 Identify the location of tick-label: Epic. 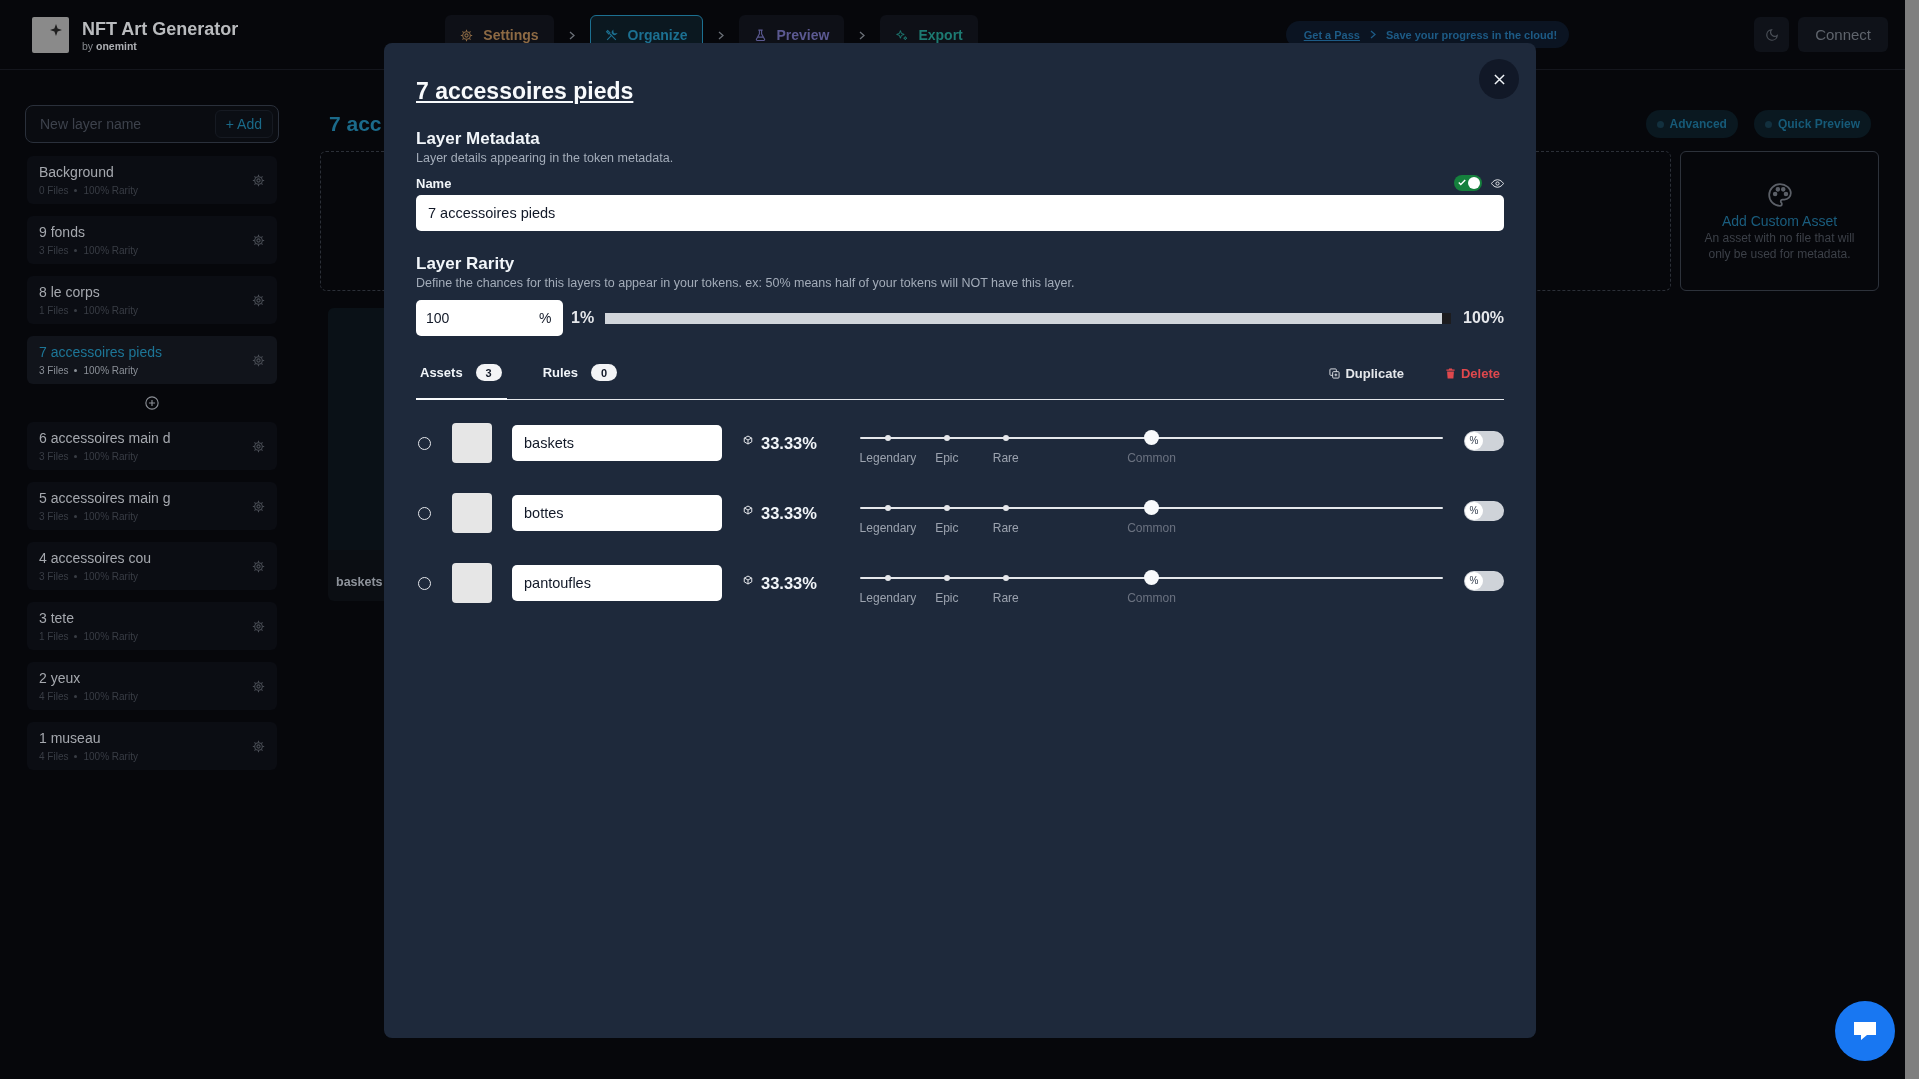
(947, 598).